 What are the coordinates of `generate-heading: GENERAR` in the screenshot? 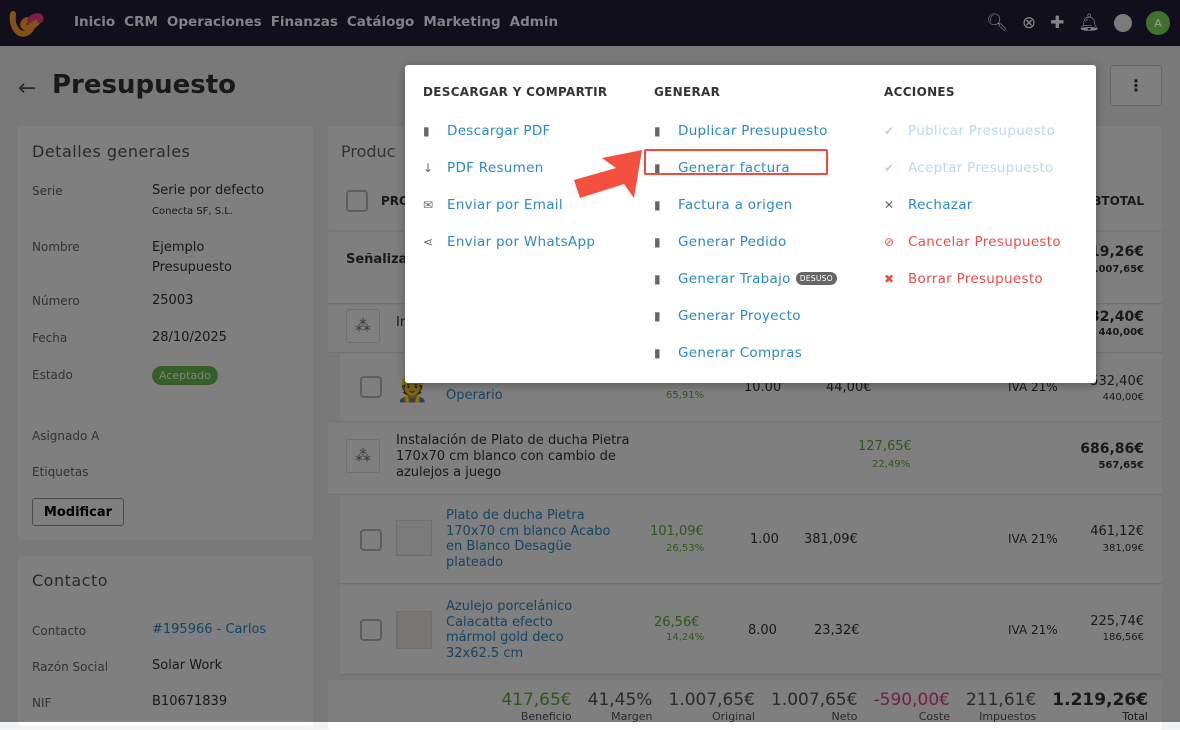 It's located at (687, 92).